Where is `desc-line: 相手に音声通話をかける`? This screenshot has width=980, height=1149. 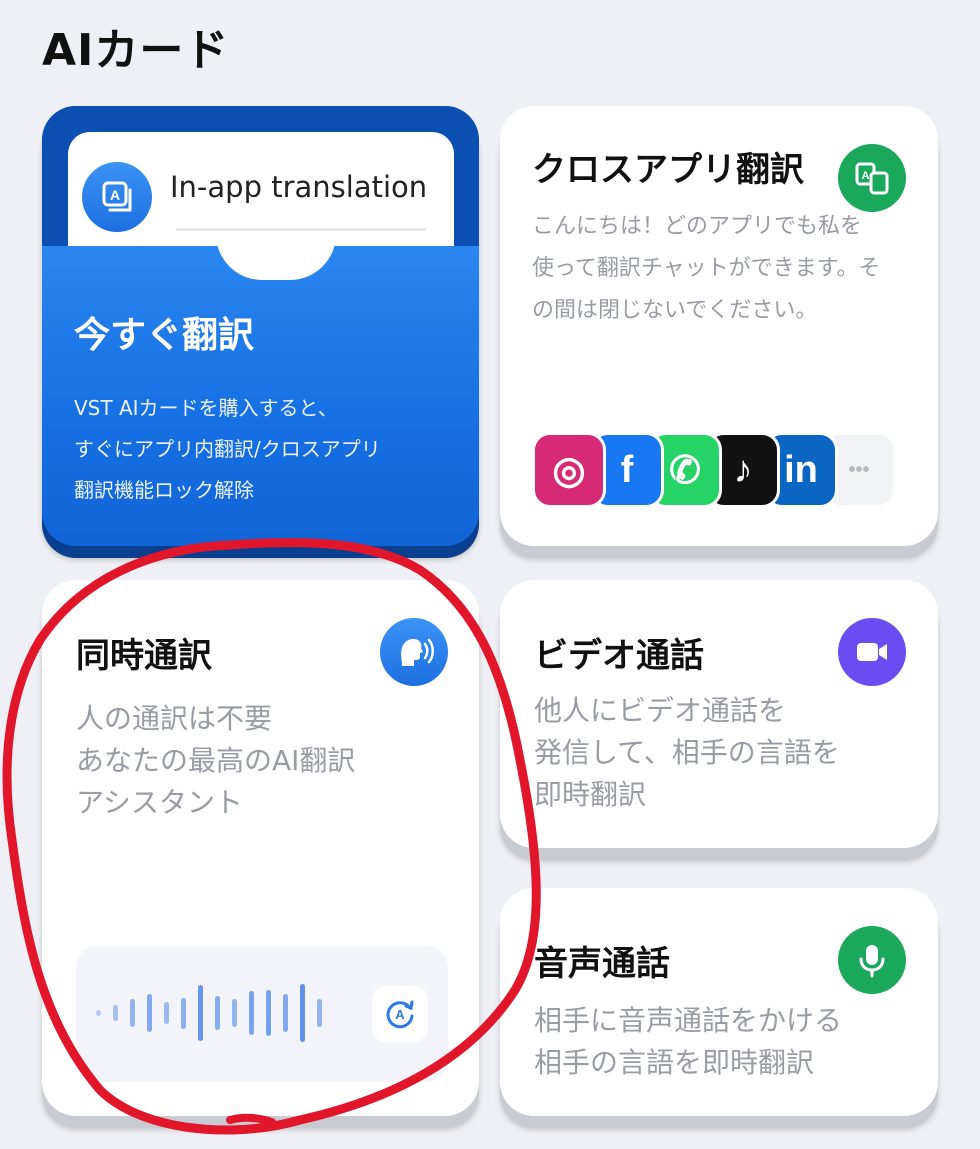 desc-line: 相手に音声通話をかける is located at coordinates (688, 1020).